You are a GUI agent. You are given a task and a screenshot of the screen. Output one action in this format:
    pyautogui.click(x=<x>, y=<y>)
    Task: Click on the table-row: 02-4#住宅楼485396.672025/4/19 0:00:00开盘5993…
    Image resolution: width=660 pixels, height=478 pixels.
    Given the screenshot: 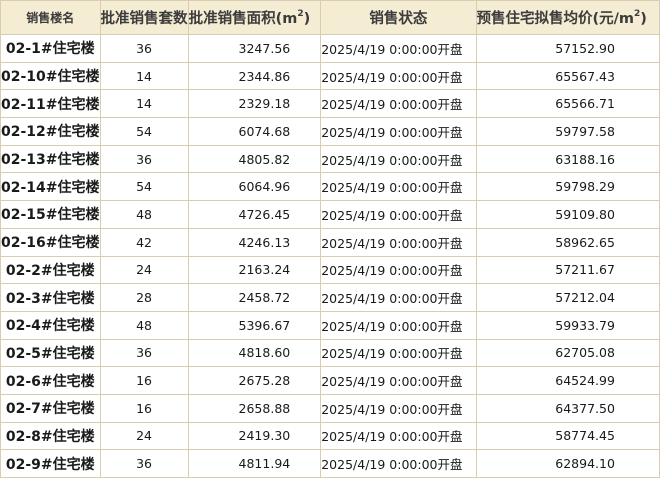 What is the action you would take?
    pyautogui.click(x=330, y=325)
    